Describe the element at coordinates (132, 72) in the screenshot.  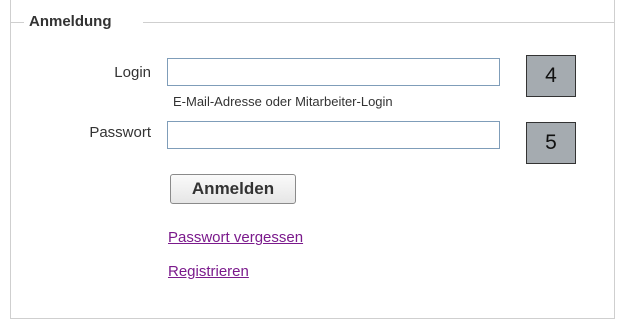
I see `login-label: Login` at that location.